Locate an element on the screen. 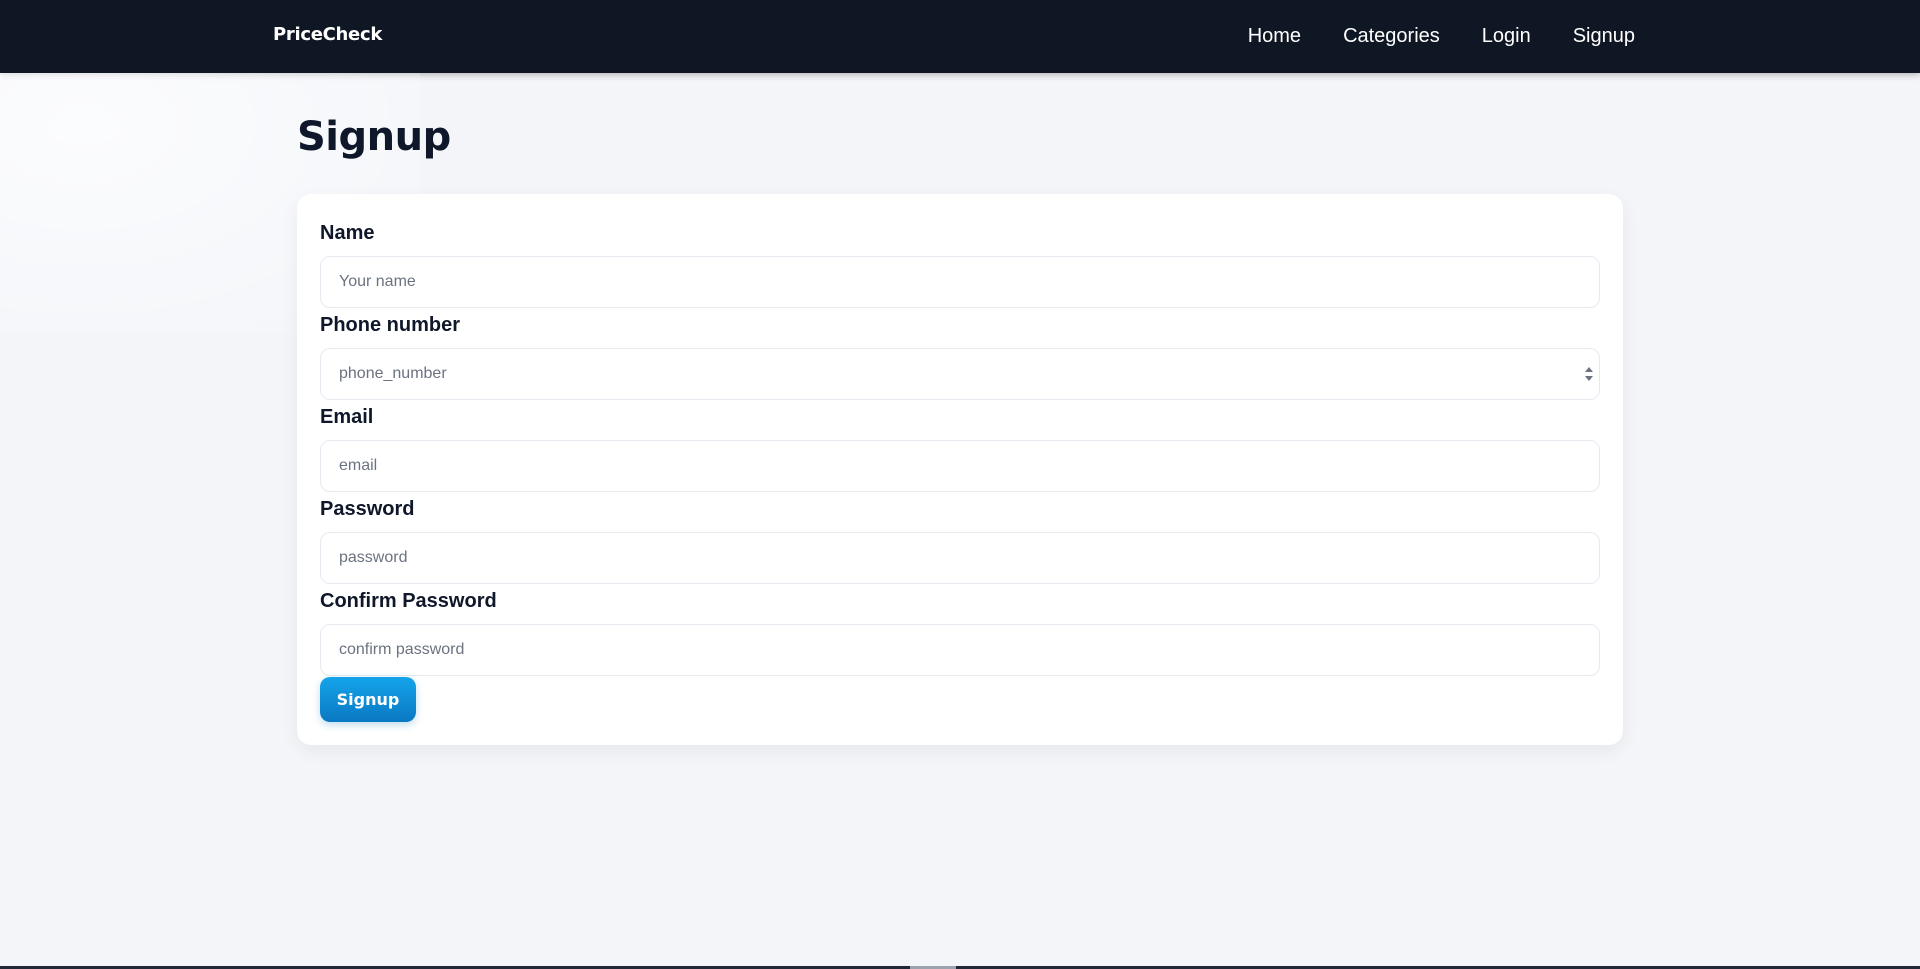  nav-categories-link: Categories is located at coordinates (1391, 36).